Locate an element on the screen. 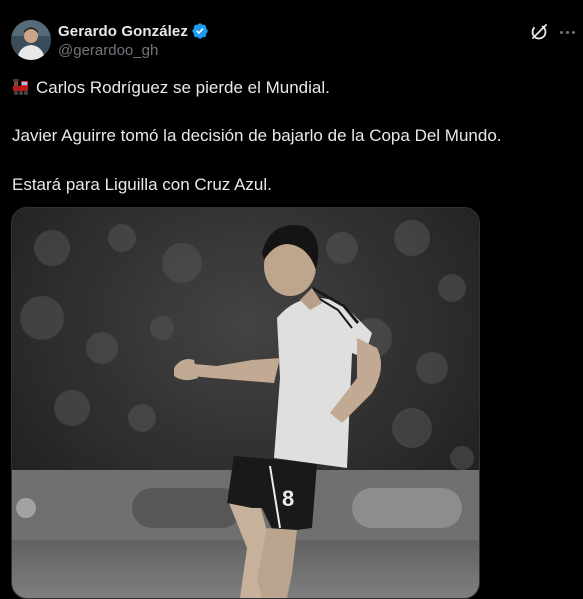 The image size is (583, 599). author-display-name: Gerardo González is located at coordinates (123, 31).